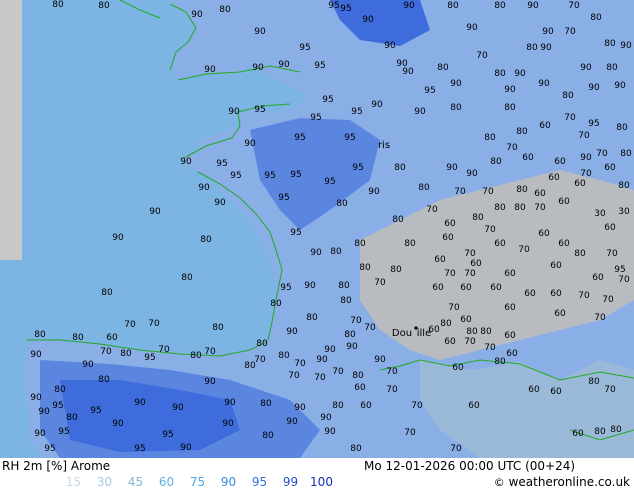 The width and height of the screenshot is (634, 491). What do you see at coordinates (562, 482) in the screenshot?
I see `site-credit: © weatheronline.co.uk` at bounding box center [562, 482].